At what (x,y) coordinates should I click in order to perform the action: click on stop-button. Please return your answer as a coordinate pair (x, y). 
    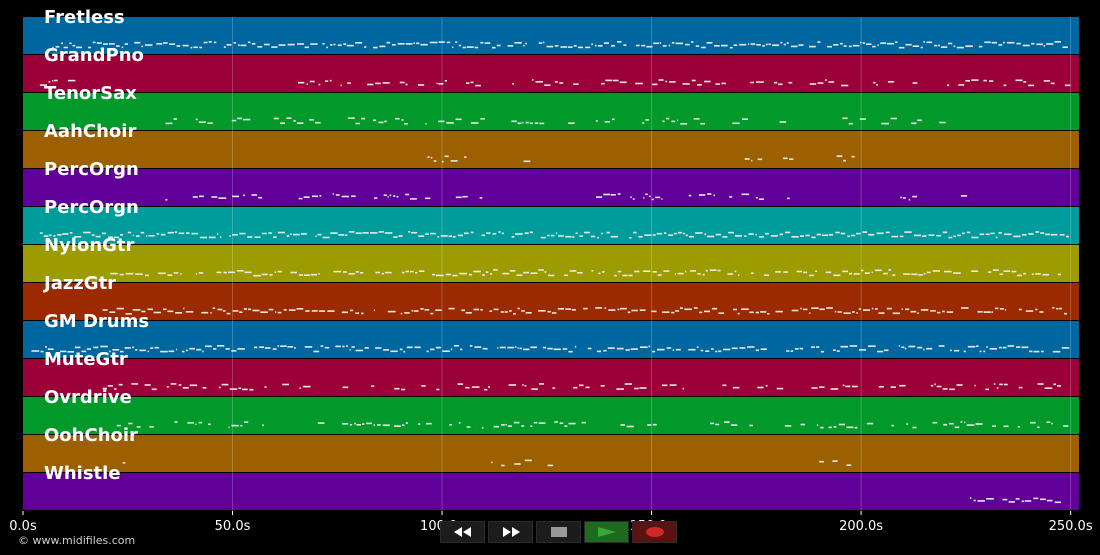
    Looking at the image, I should click on (558, 532).